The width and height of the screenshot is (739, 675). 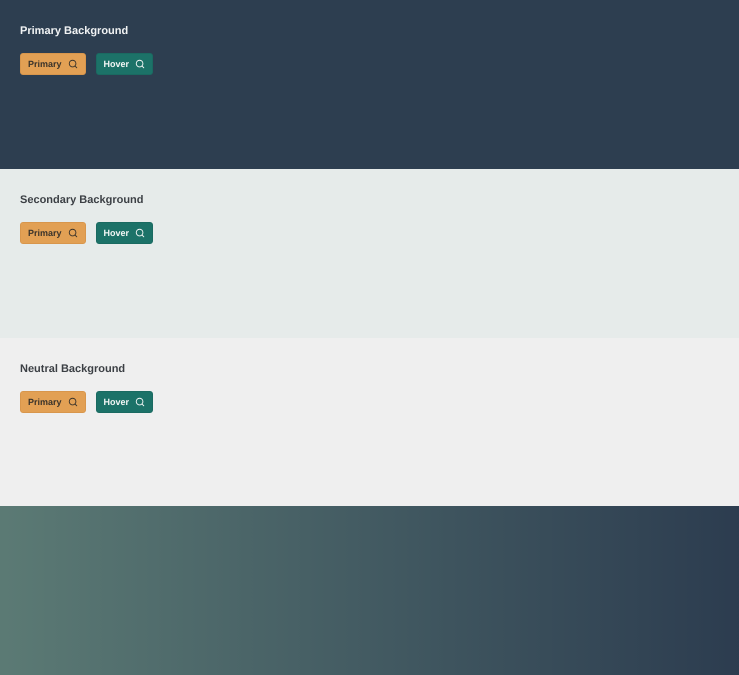 I want to click on section-title: Primary Background, so click(x=75, y=31).